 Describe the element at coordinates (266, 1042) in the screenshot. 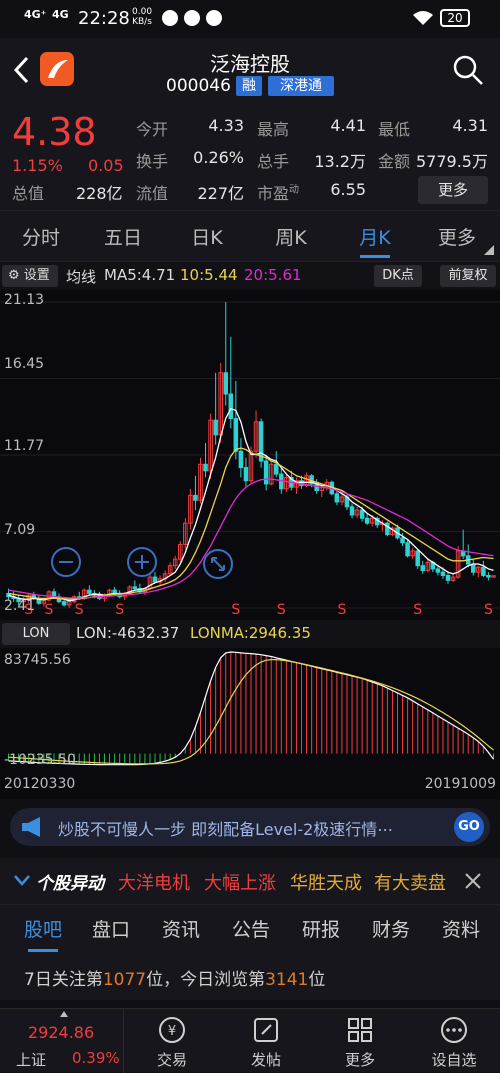

I see `nav-post: 发帖` at that location.